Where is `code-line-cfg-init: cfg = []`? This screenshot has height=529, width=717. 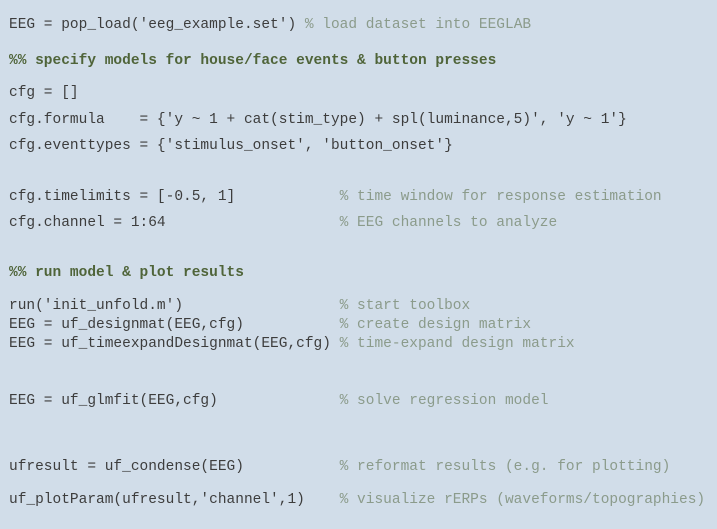 code-line-cfg-init: cfg = [] is located at coordinates (44, 93).